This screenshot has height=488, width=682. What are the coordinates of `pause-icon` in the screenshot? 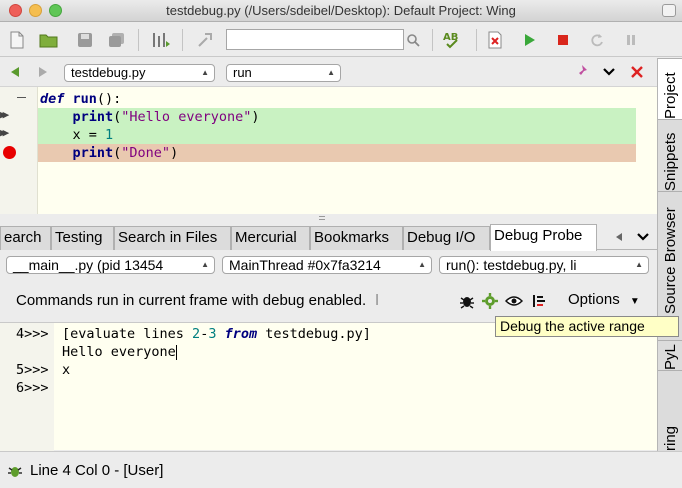 It's located at (631, 40).